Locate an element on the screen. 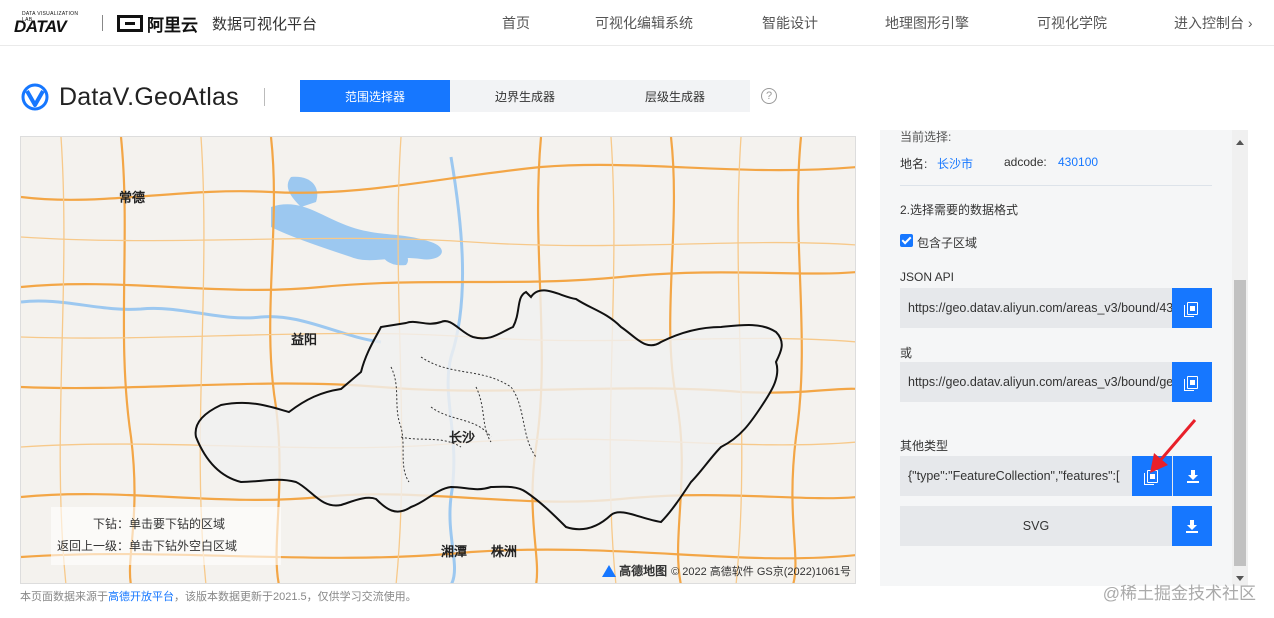 The height and width of the screenshot is (618, 1274). or-label: 或 is located at coordinates (906, 353).